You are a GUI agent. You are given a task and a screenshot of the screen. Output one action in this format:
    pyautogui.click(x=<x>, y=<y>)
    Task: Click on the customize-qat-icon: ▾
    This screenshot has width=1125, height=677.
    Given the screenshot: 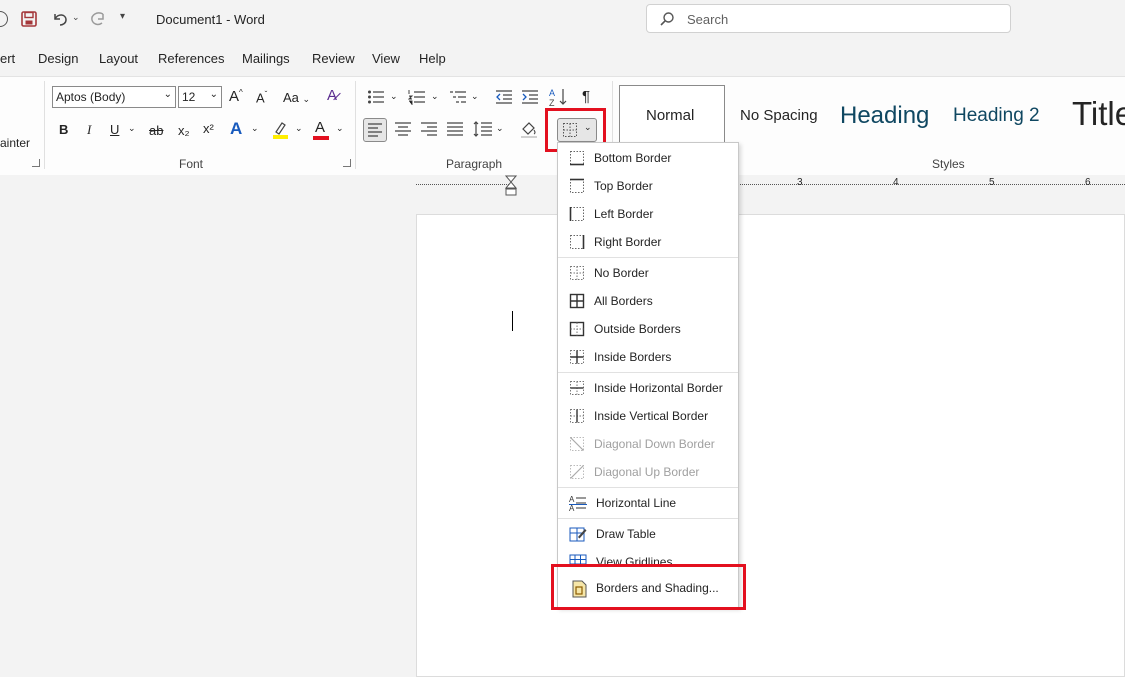 What is the action you would take?
    pyautogui.click(x=122, y=16)
    